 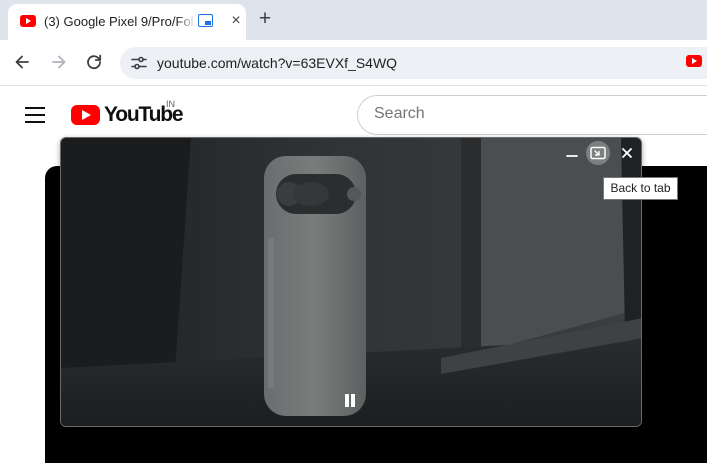 I want to click on pause-icon, so click(x=350, y=401).